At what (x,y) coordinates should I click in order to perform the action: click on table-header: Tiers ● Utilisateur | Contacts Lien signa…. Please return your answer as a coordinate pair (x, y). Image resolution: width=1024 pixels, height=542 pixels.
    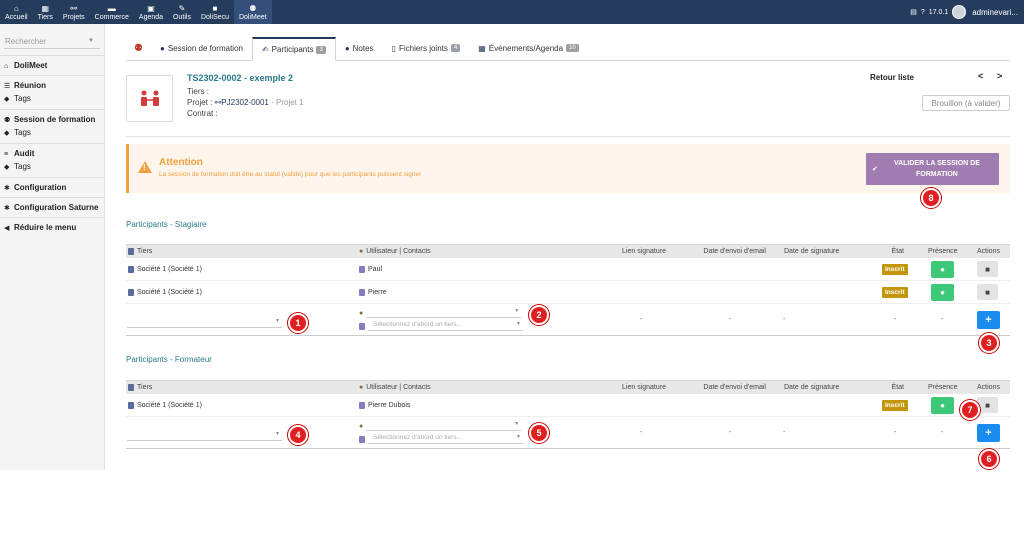
    Looking at the image, I should click on (568, 251).